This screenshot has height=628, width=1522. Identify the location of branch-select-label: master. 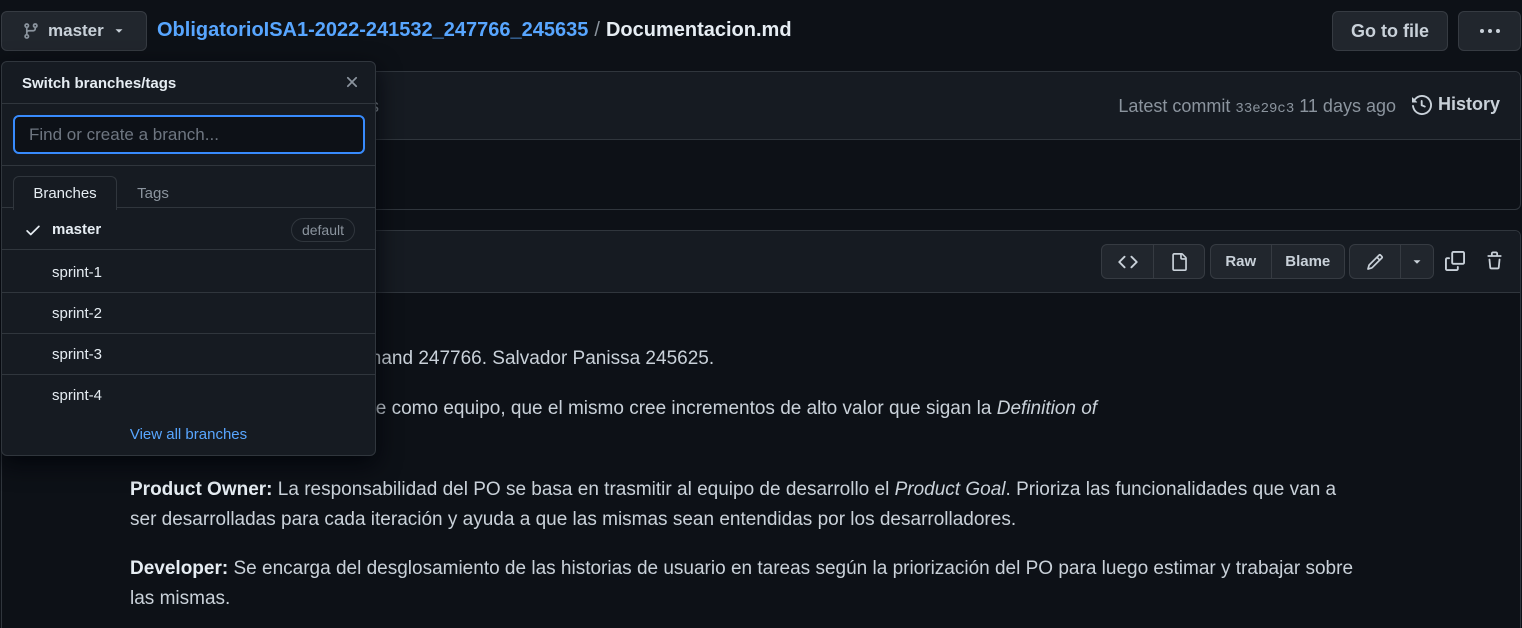
(76, 30).